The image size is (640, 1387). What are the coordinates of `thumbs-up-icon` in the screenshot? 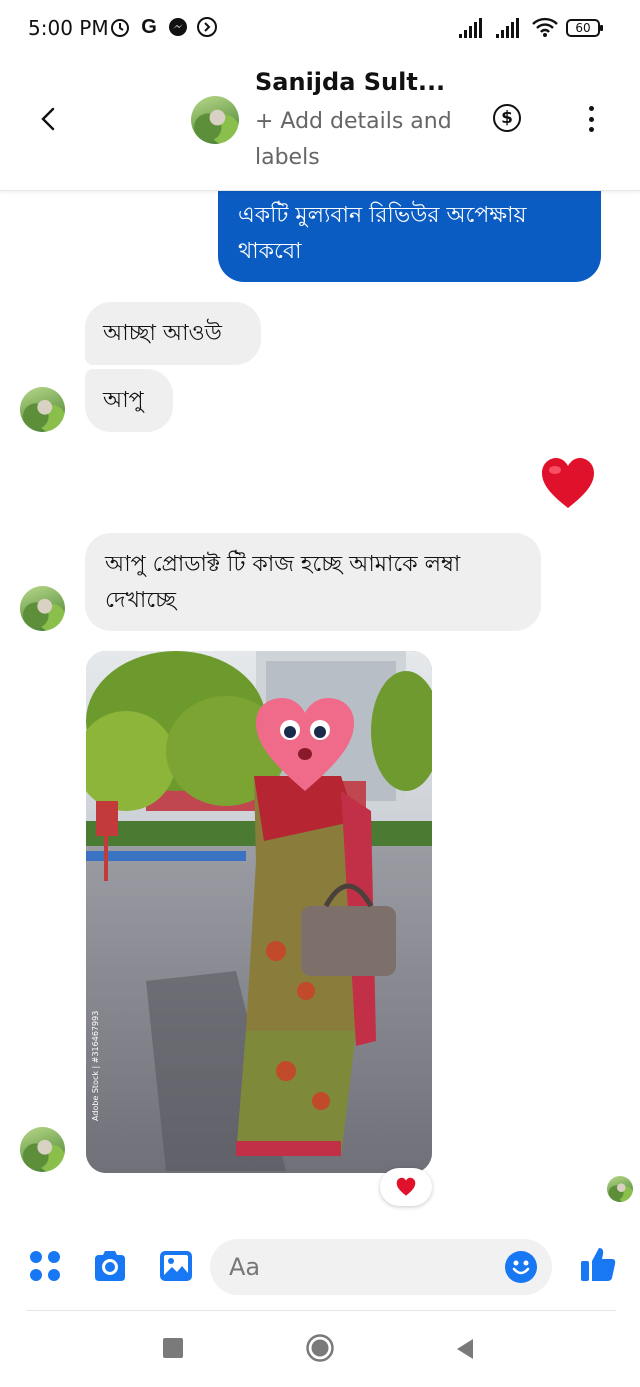 It's located at (598, 1263).